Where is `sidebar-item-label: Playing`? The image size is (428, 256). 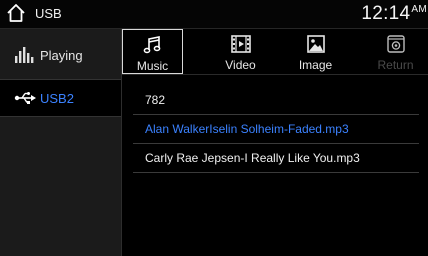 sidebar-item-label: Playing is located at coordinates (61, 55).